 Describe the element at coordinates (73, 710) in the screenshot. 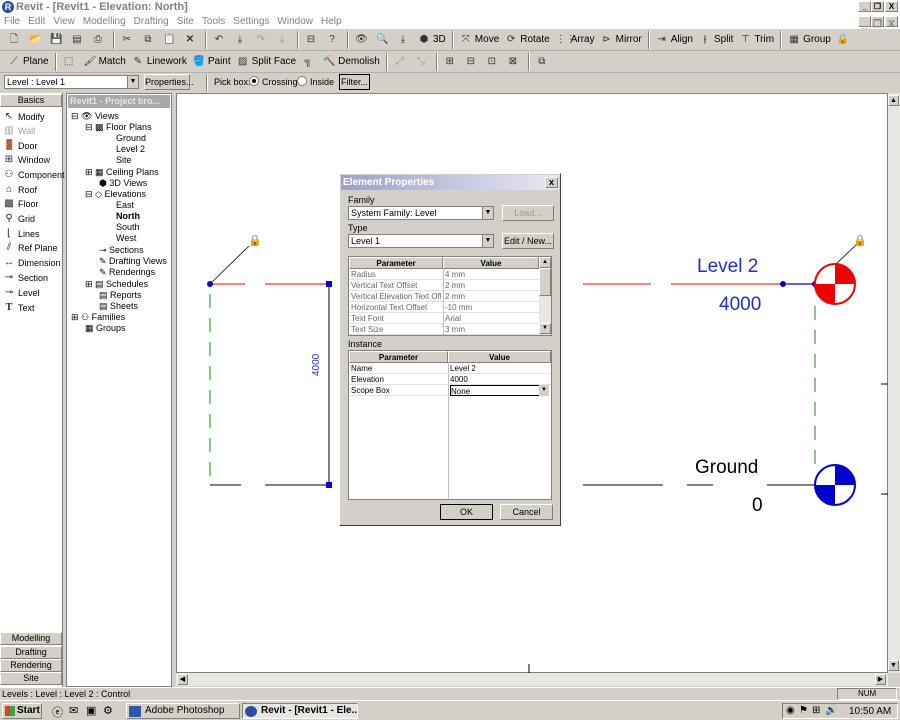

I see `outlook-icon: ✉` at that location.